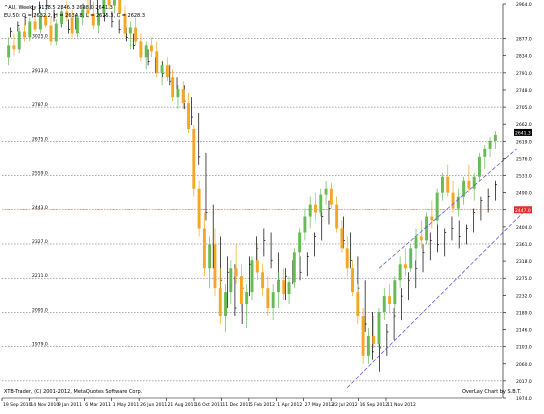 The image size is (544, 414). Describe the element at coordinates (524, 91) in the screenshot. I see `price-tick-label: 2748.0` at that location.